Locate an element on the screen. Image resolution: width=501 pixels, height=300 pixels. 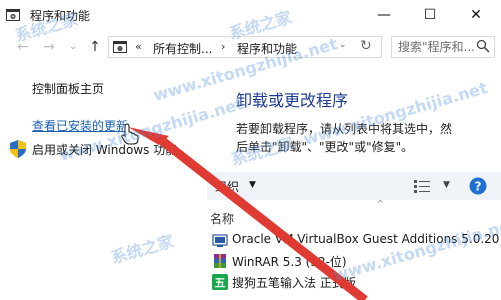
up-arrow-icon: ↑ is located at coordinates (95, 47).